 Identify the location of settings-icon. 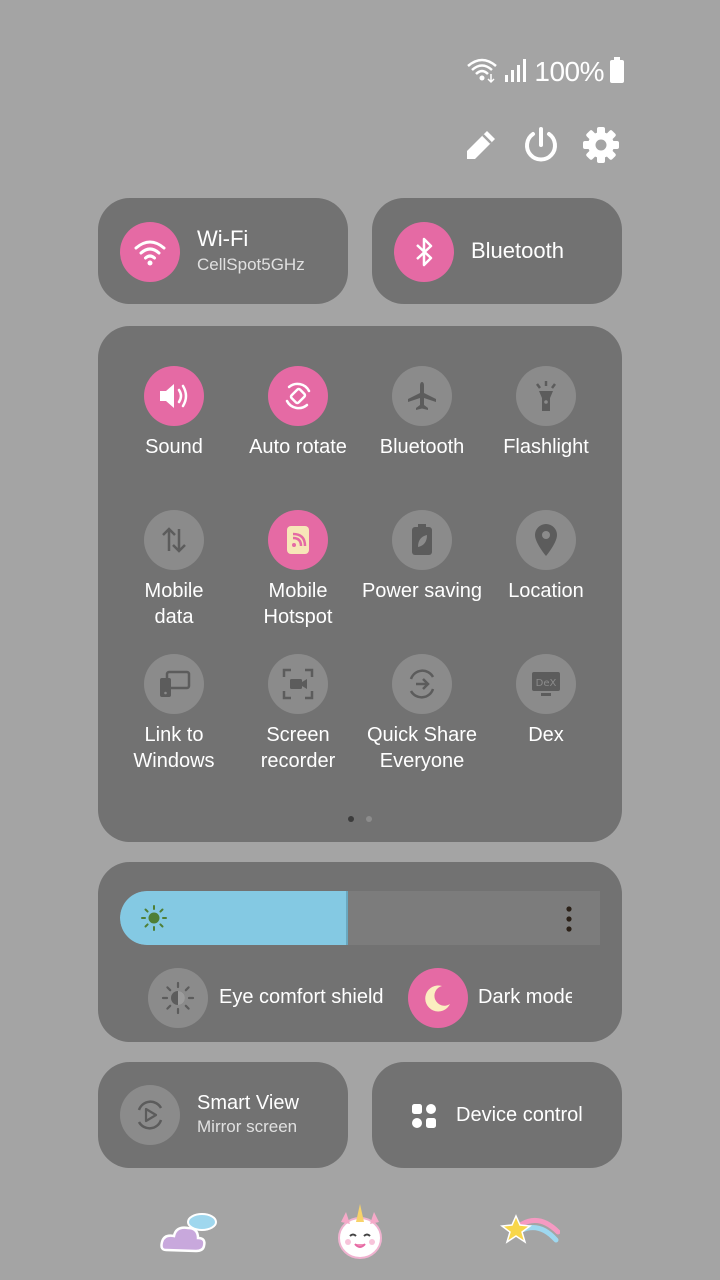
(601, 145).